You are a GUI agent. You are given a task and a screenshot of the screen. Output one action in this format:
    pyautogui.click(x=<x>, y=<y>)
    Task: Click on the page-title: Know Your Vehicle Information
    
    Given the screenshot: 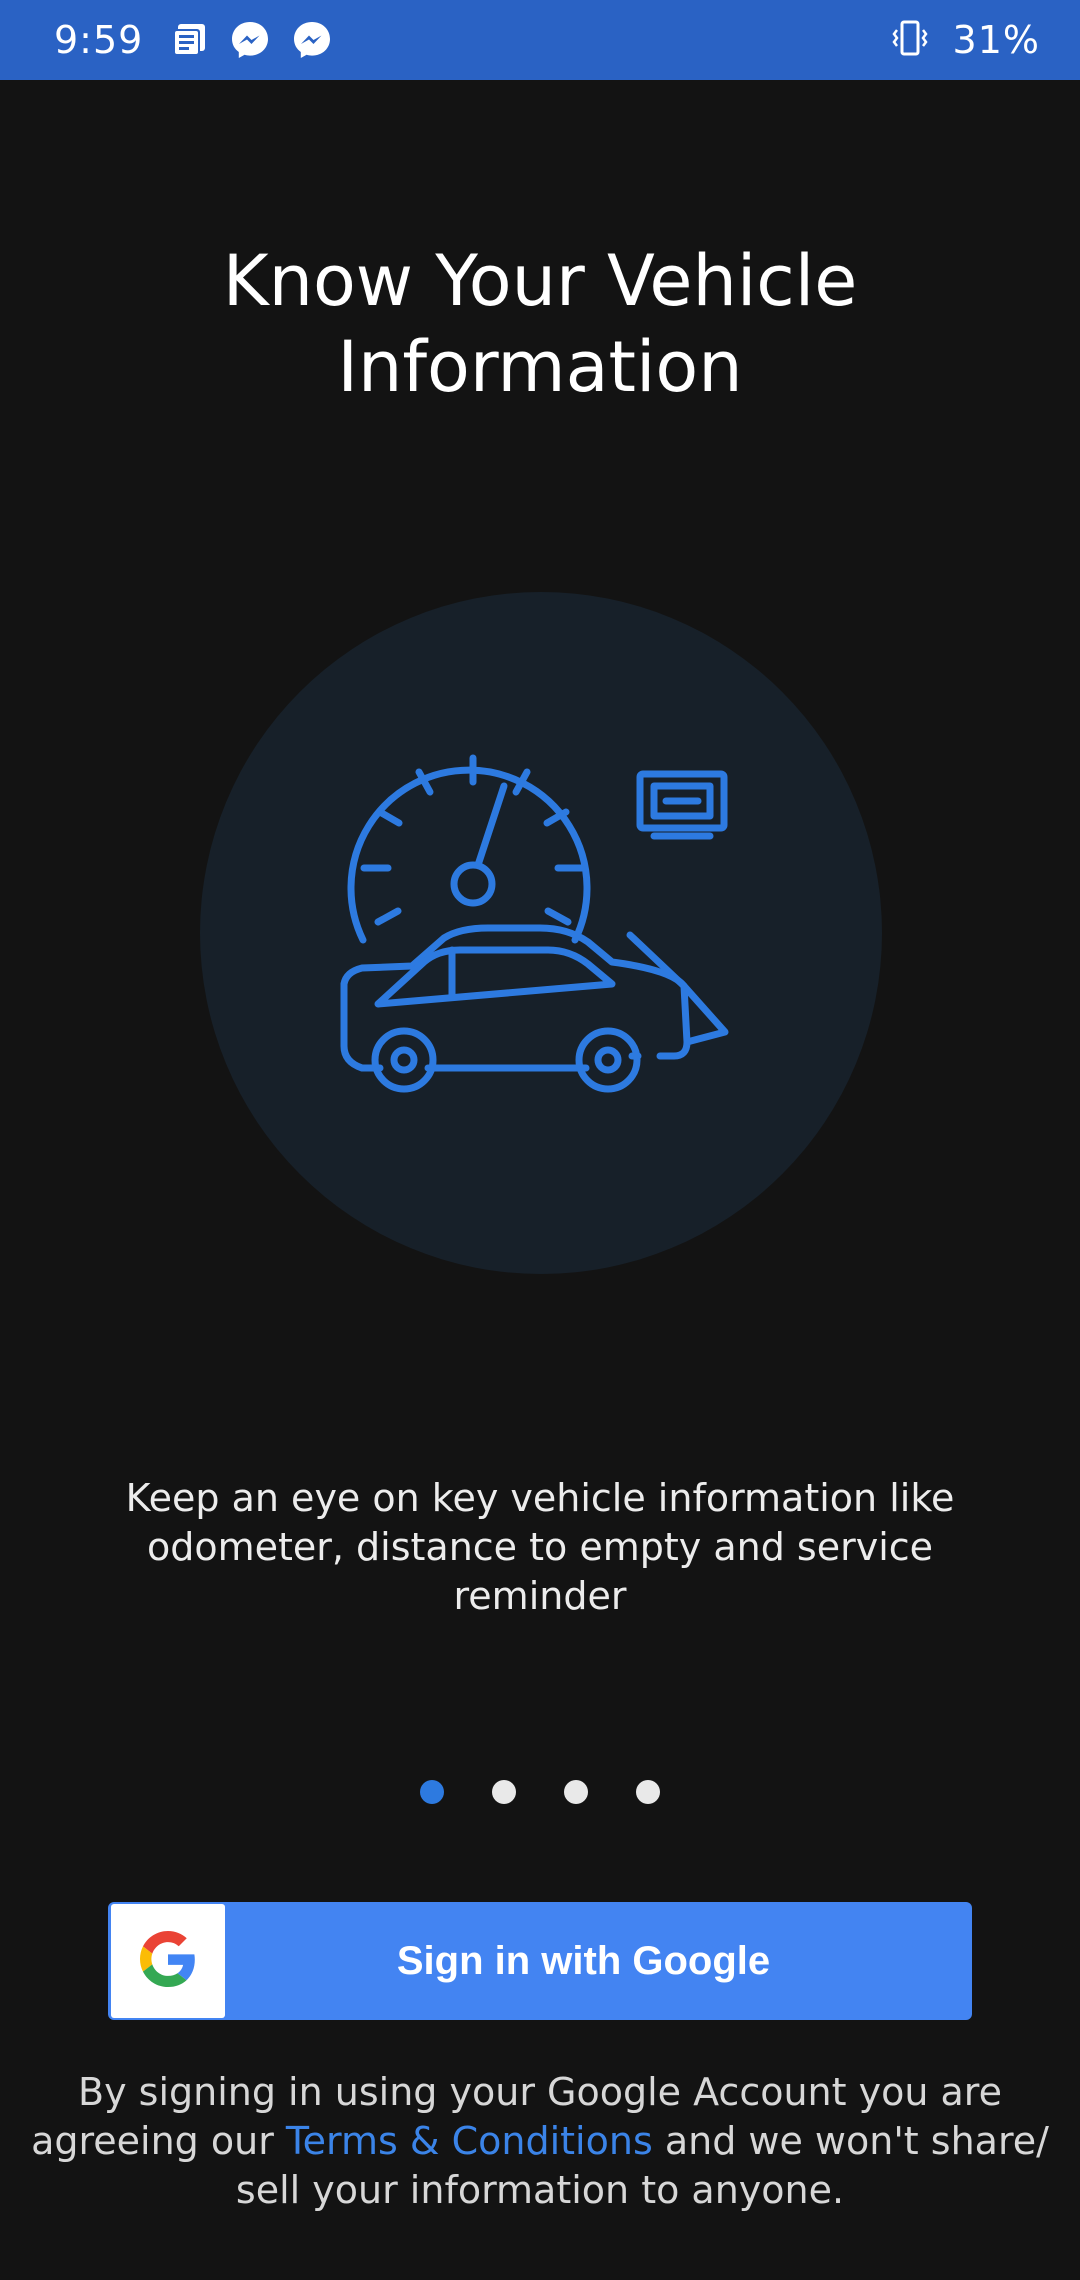 What is the action you would take?
    pyautogui.click(x=540, y=324)
    